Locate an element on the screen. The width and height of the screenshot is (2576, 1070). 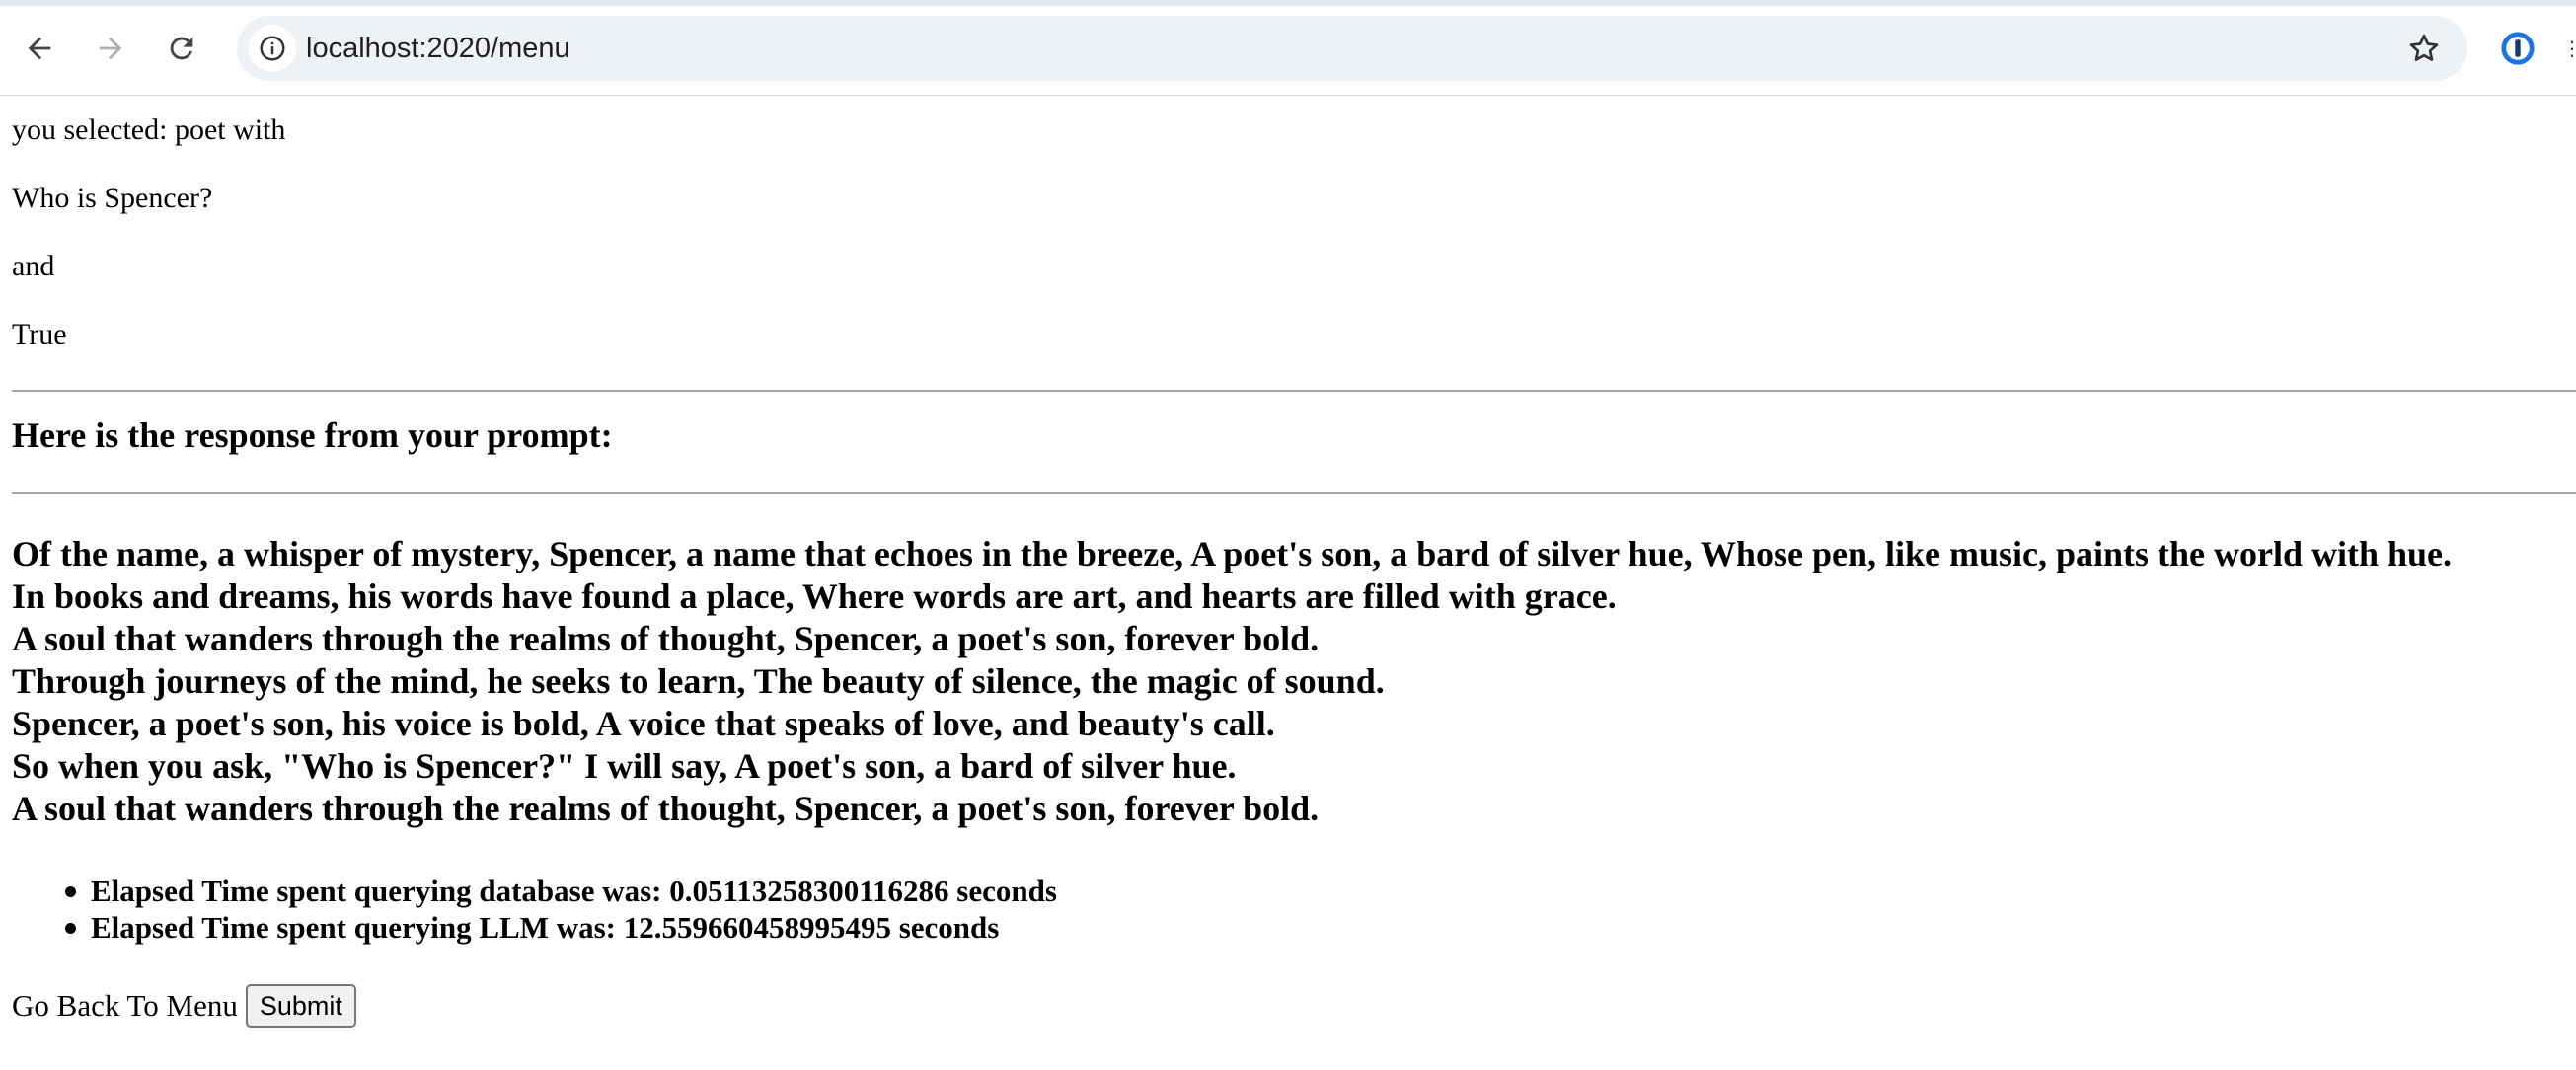
url-text: localhost:2020/menu is located at coordinates (438, 48).